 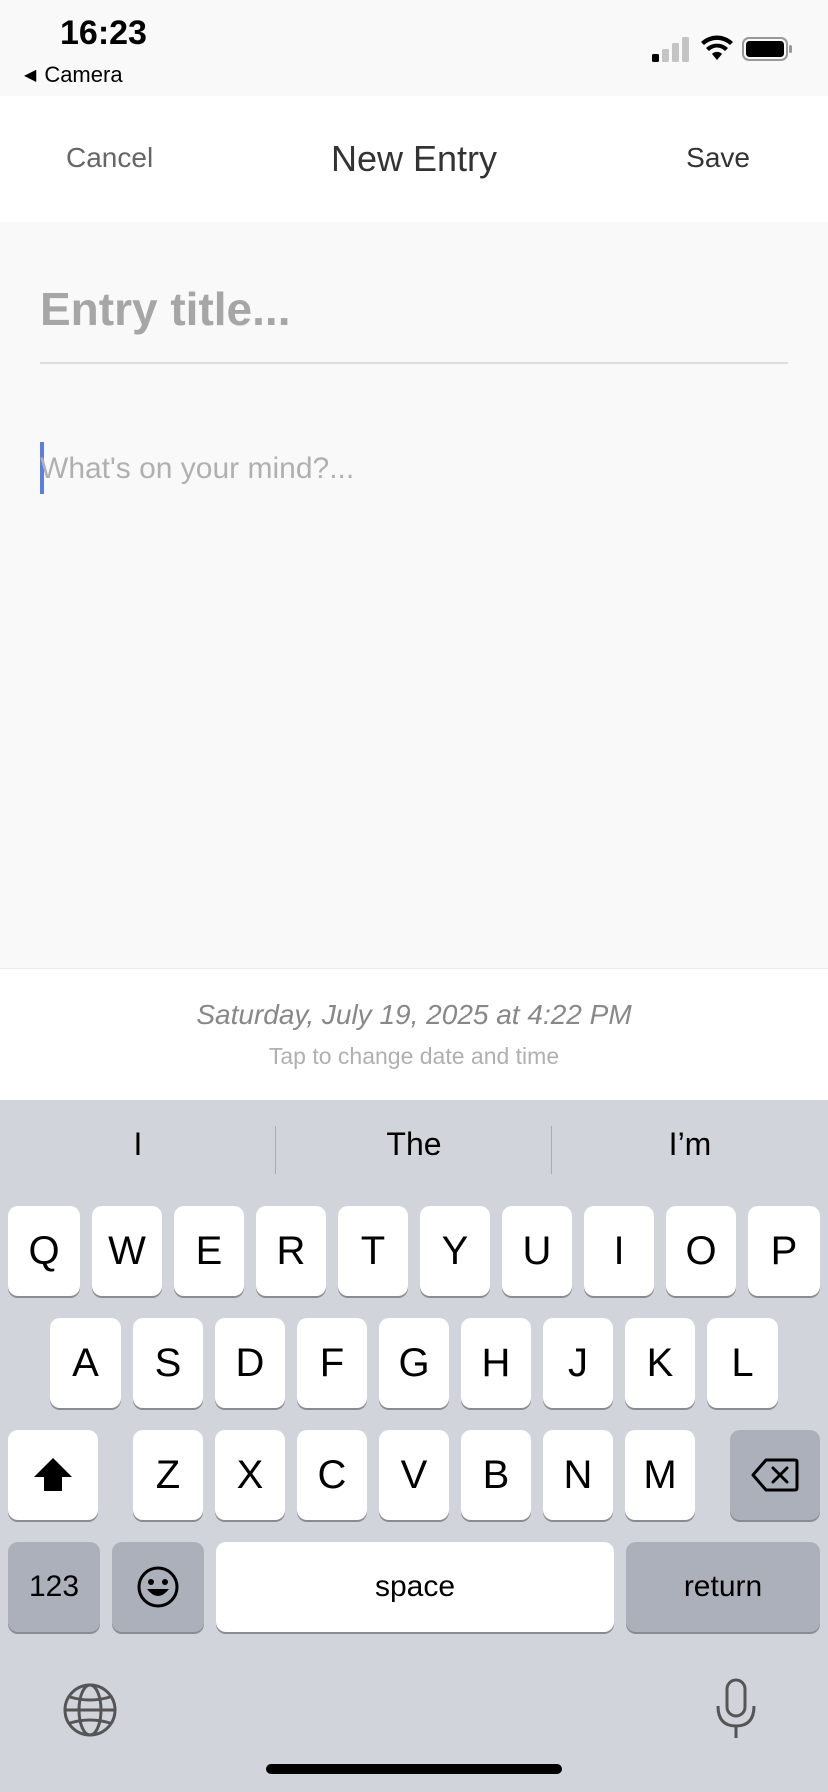 What do you see at coordinates (578, 1475) in the screenshot?
I see `key-n: N` at bounding box center [578, 1475].